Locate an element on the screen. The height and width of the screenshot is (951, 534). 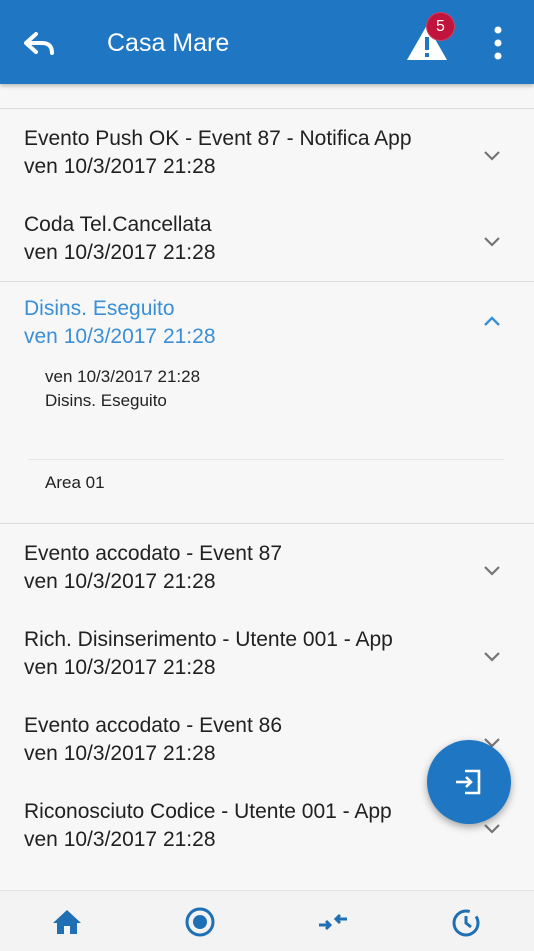
event-title: Coda Tel.Cancellata is located at coordinates (118, 224).